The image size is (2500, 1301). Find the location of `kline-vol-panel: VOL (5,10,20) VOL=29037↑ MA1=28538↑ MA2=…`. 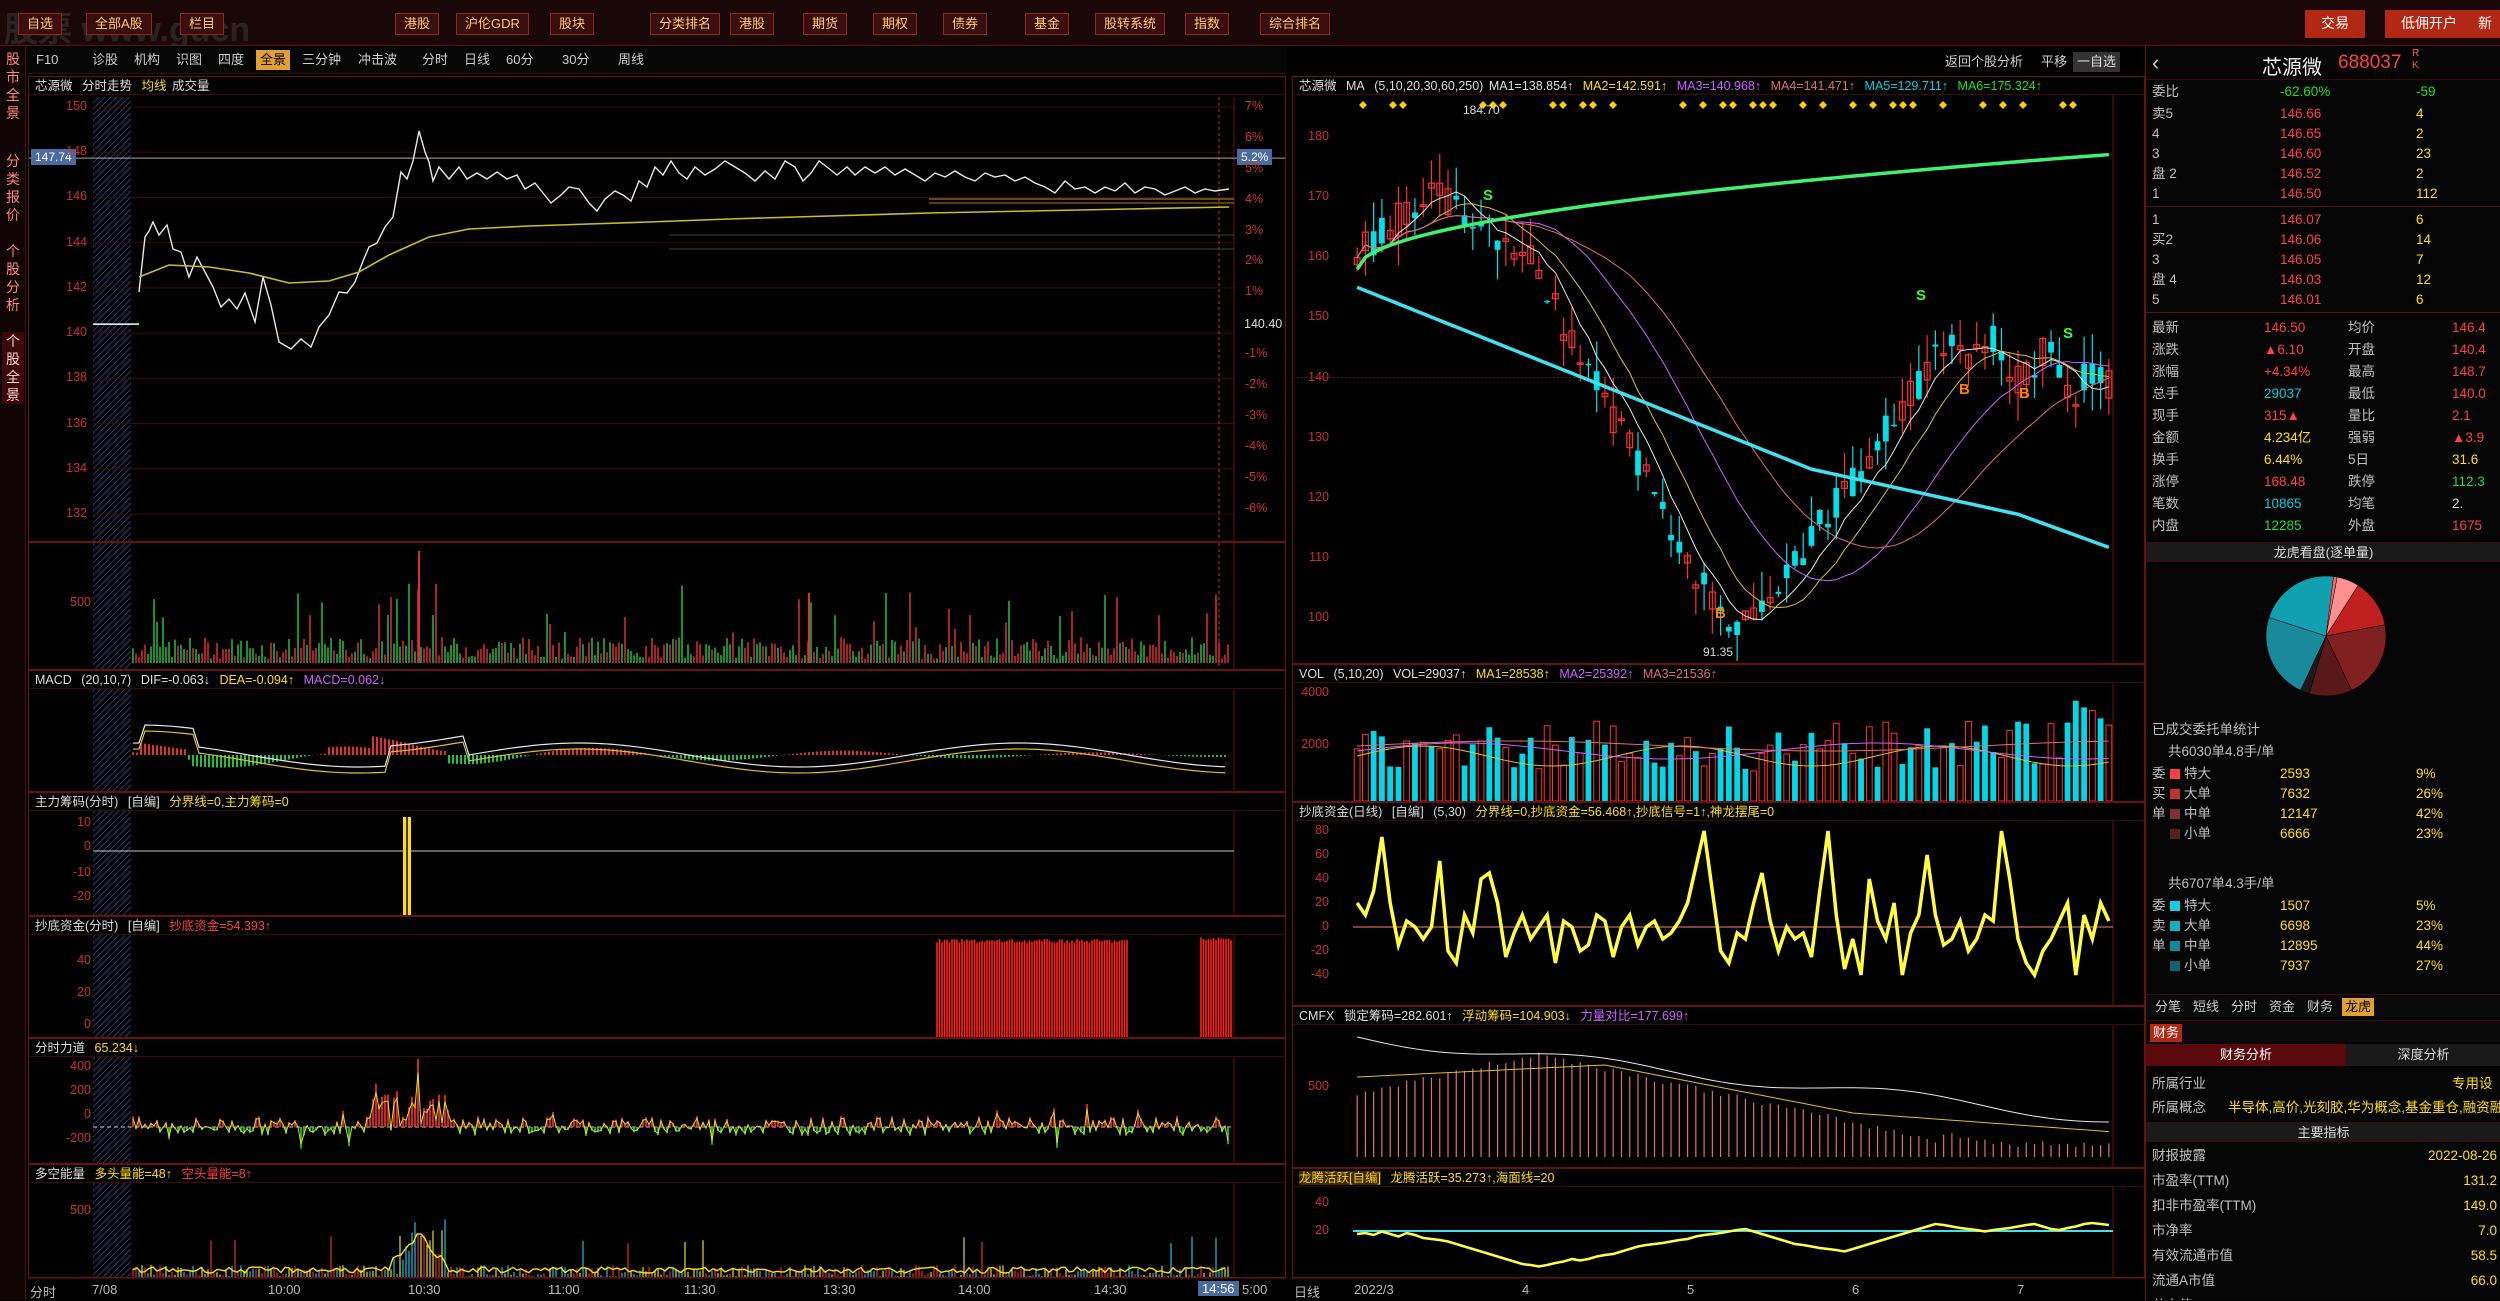

kline-vol-panel: VOL (5,10,20) VOL=29037↑ MA1=28538↑ MA2=… is located at coordinates (1718, 733).